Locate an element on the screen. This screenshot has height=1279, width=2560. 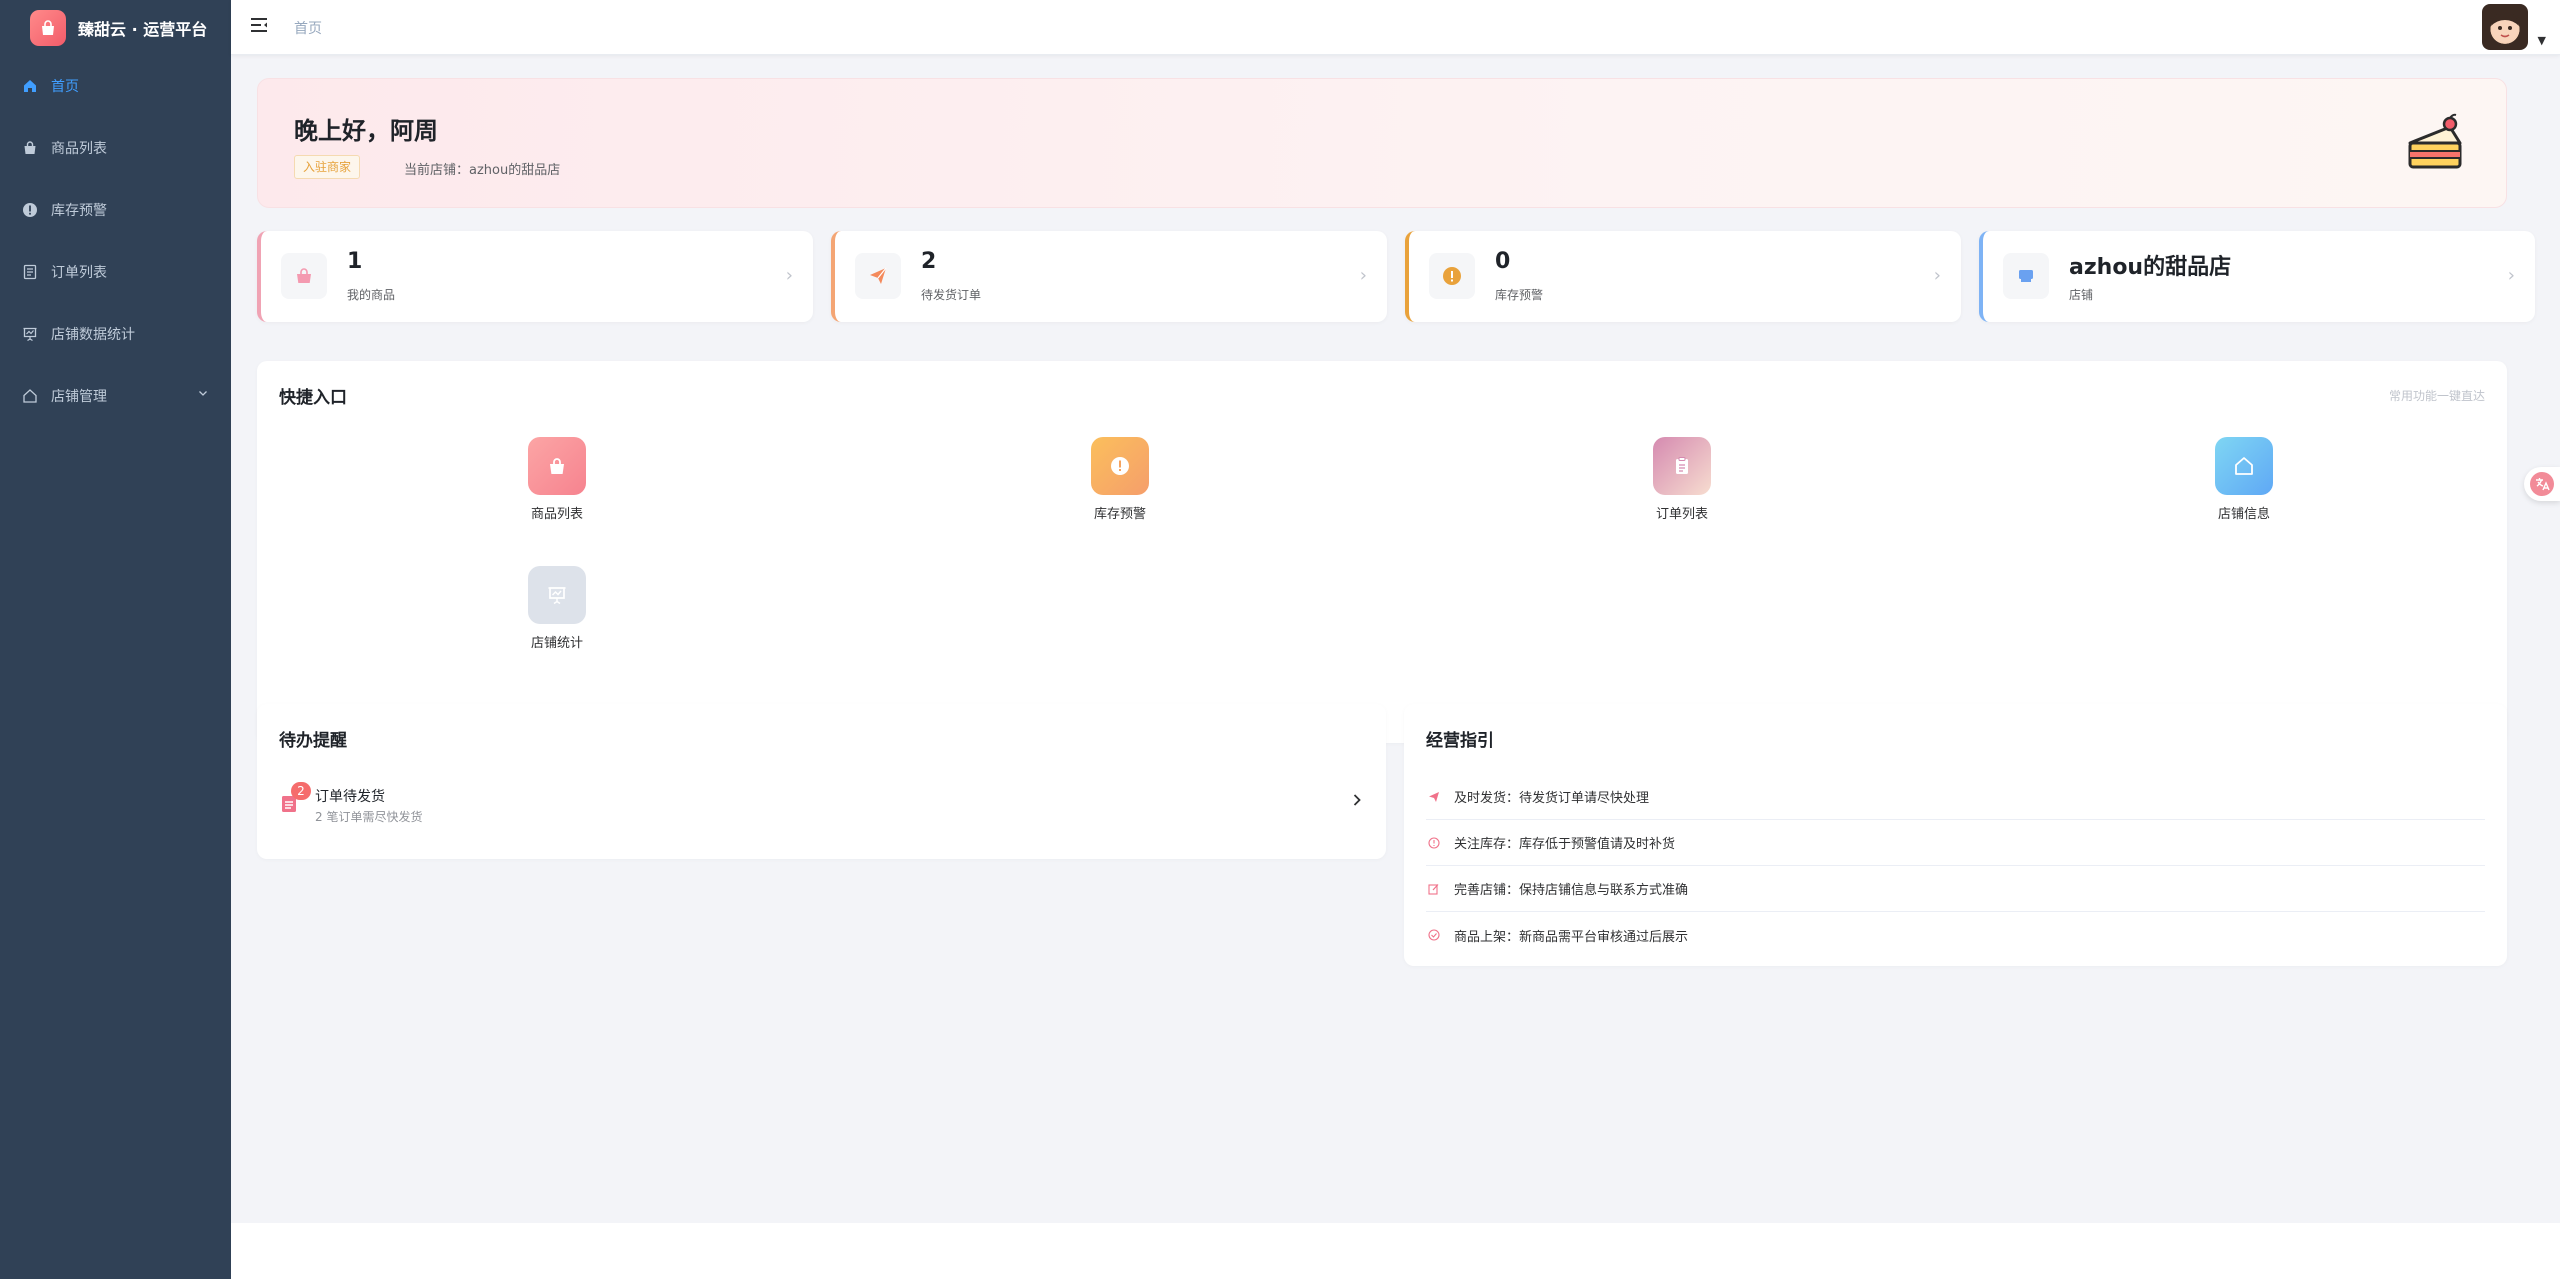
chevron-right-icon is located at coordinates (1357, 801).